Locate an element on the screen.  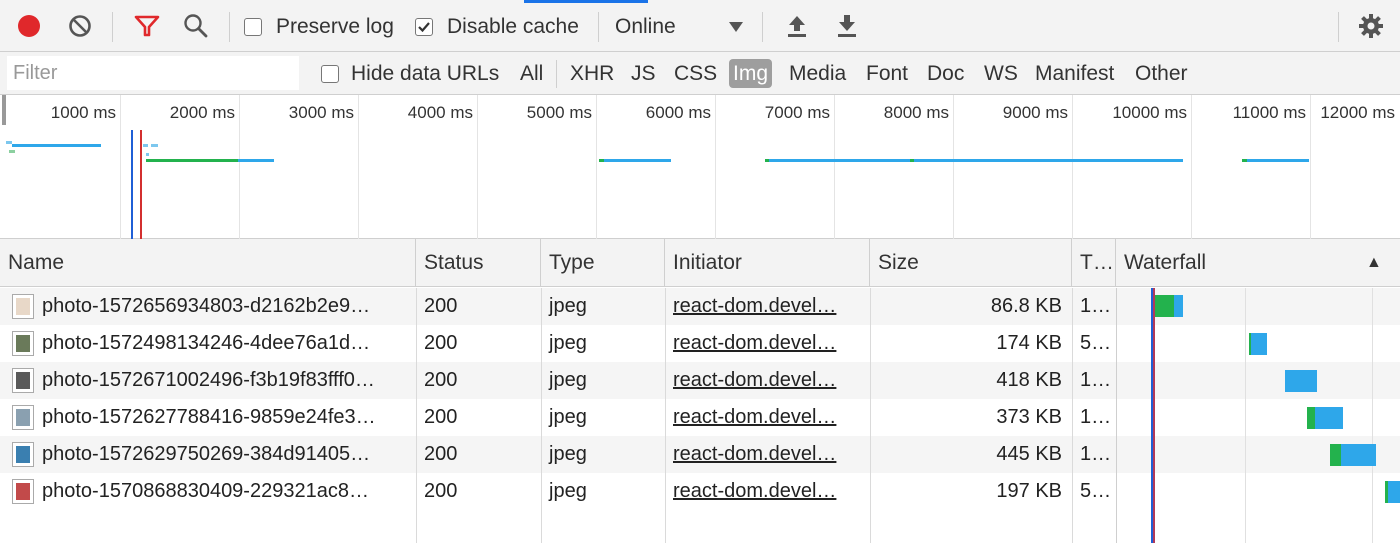
upload-icon is located at coordinates (797, 26).